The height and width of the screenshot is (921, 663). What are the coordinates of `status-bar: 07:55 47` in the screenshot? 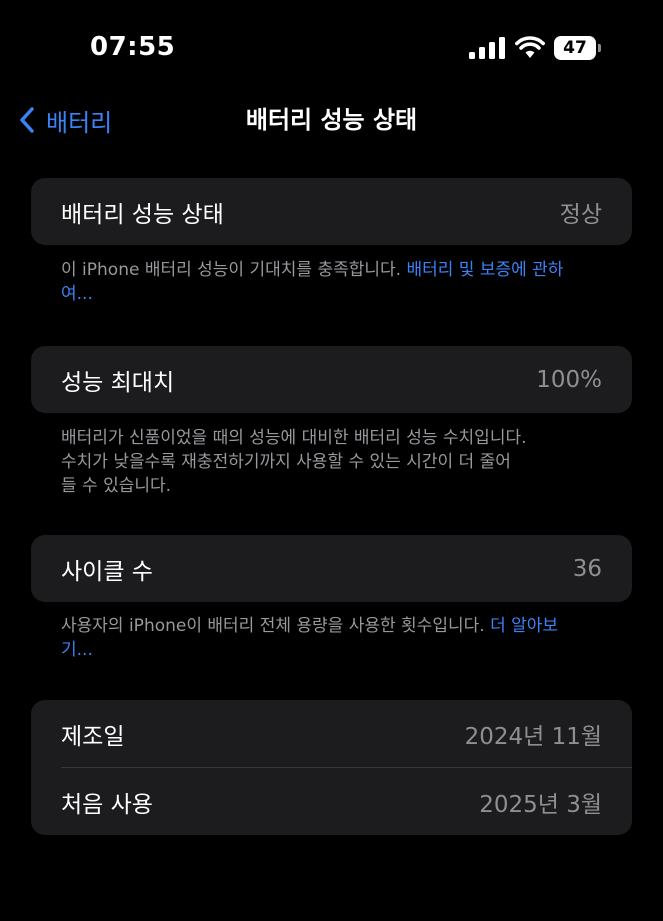 It's located at (331, 50).